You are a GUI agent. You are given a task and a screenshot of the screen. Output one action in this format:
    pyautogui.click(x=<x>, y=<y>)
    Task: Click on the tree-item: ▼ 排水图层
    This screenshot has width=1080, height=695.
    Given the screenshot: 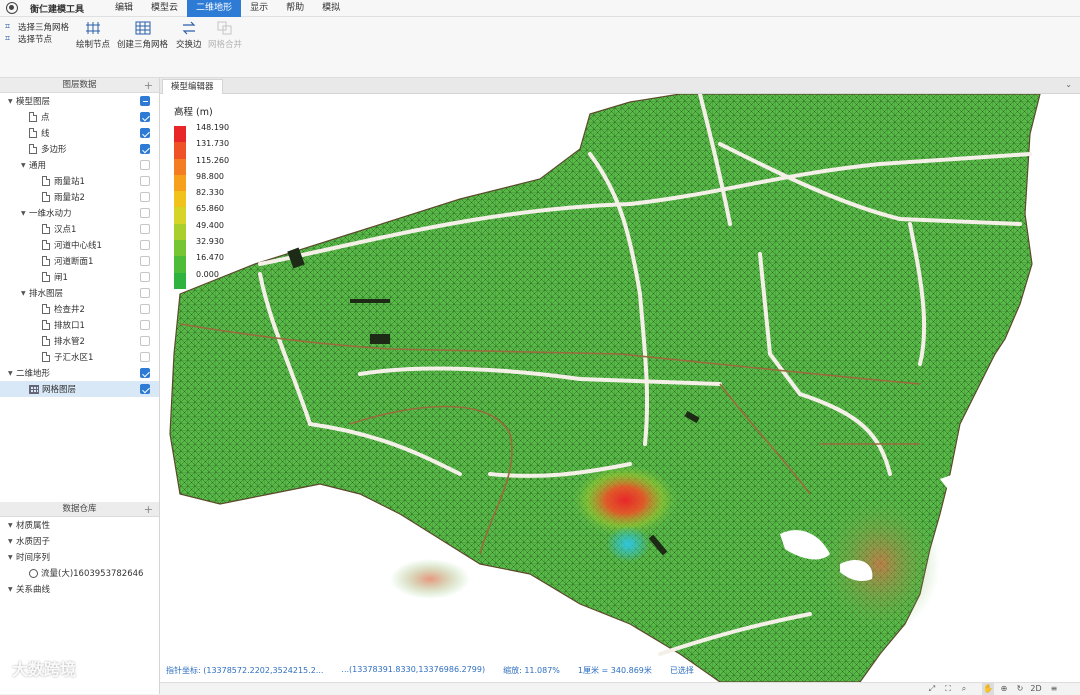 What is the action you would take?
    pyautogui.click(x=79, y=293)
    